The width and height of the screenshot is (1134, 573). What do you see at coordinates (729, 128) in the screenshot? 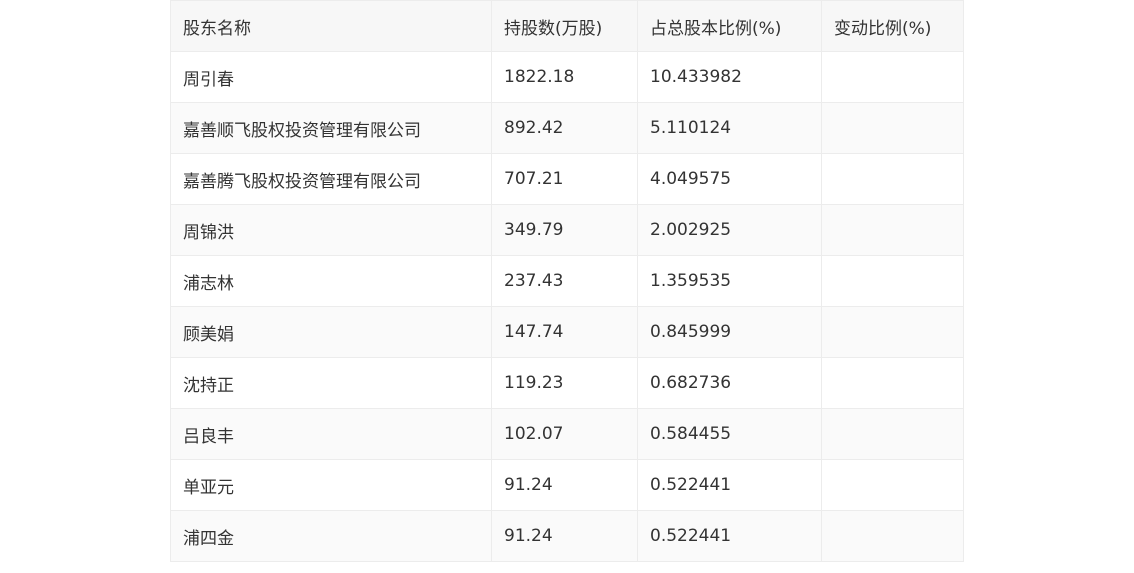
I see `cell-share-ratio: 5.110124` at bounding box center [729, 128].